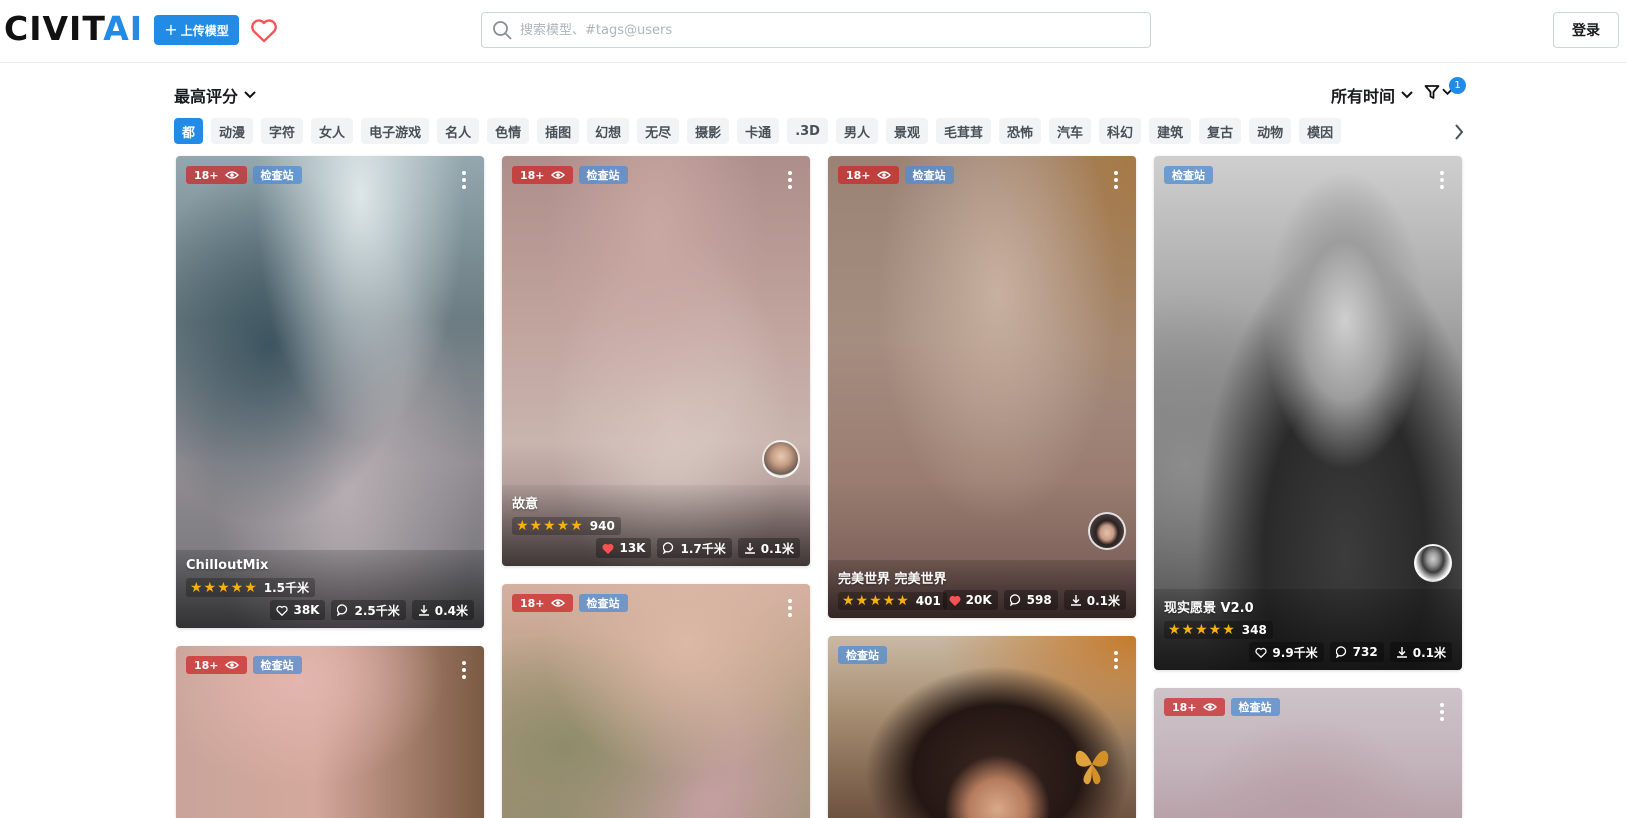 This screenshot has height=818, width=1627. What do you see at coordinates (608, 548) in the screenshot?
I see `heart-filled-icon` at bounding box center [608, 548].